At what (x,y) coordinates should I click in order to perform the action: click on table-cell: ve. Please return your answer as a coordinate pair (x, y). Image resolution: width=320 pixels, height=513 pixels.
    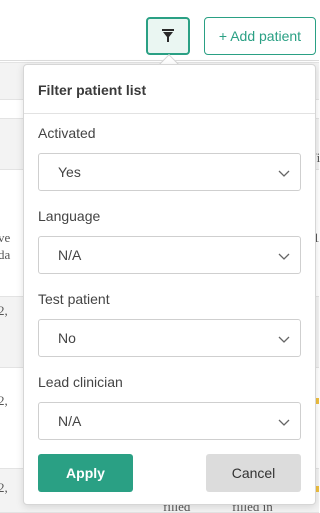
    Looking at the image, I should click on (5, 237).